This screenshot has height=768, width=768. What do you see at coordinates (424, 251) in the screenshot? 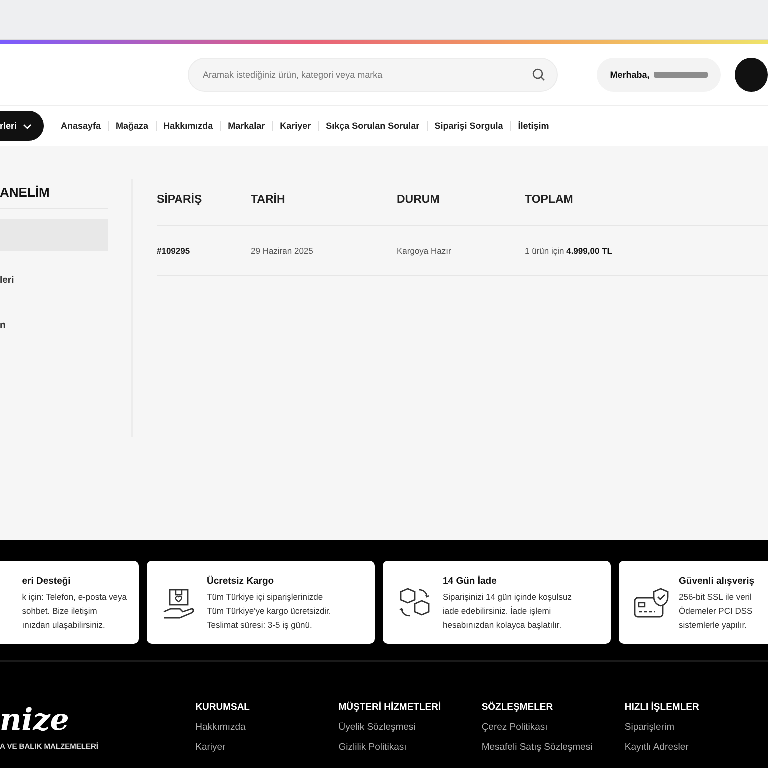
I see `table-cell-text: Kargoya Hazır` at bounding box center [424, 251].